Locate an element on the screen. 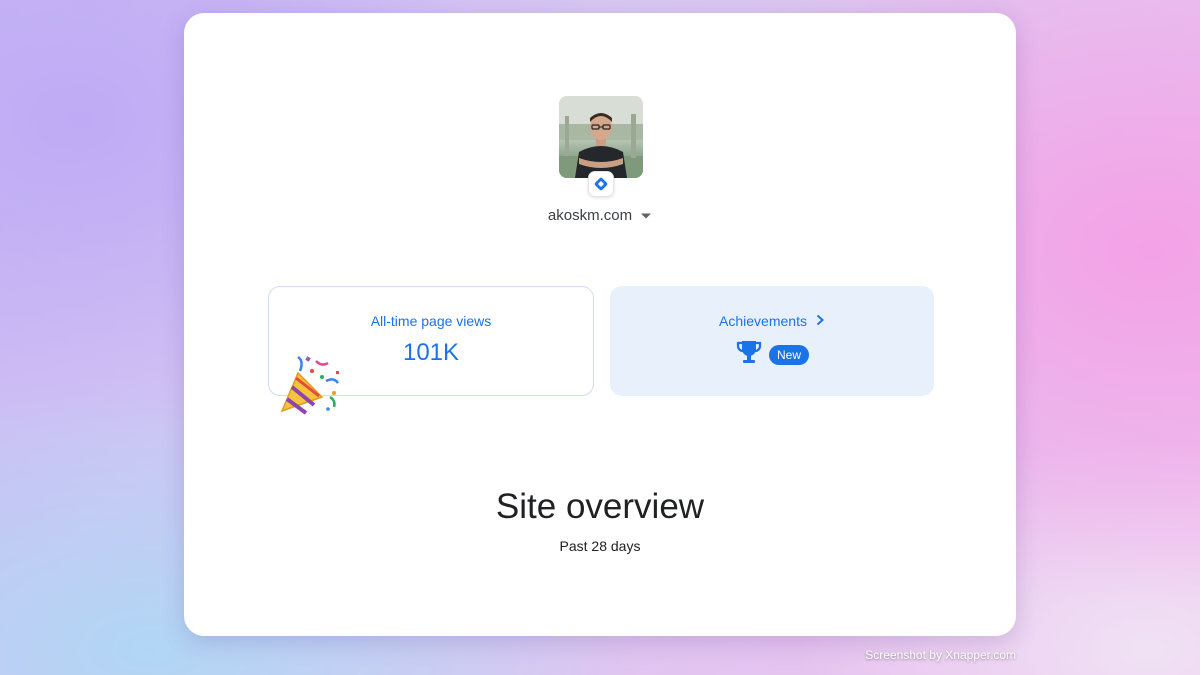  achievements-link: Achievements is located at coordinates (772, 321).